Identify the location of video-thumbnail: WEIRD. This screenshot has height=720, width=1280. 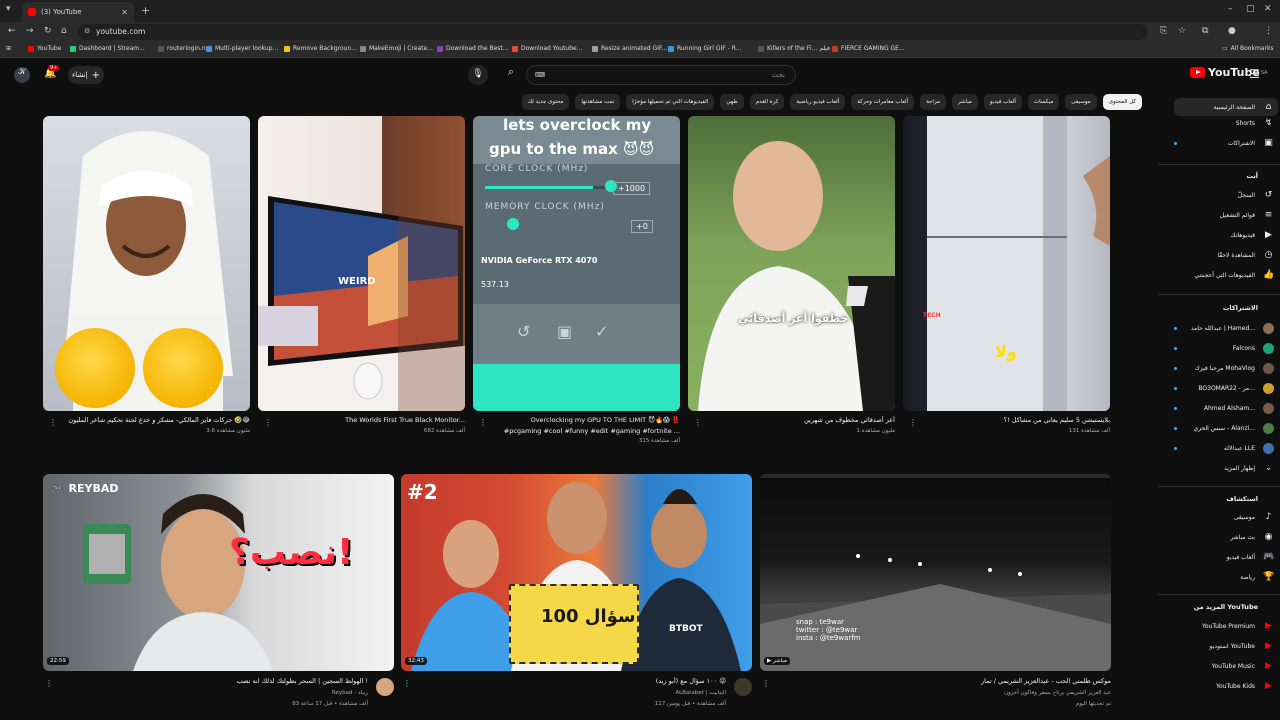
(361, 263).